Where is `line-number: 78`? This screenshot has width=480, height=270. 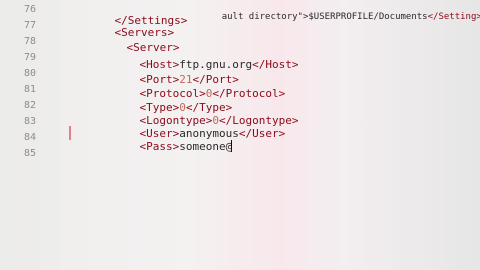
line-number: 78 is located at coordinates (30, 41).